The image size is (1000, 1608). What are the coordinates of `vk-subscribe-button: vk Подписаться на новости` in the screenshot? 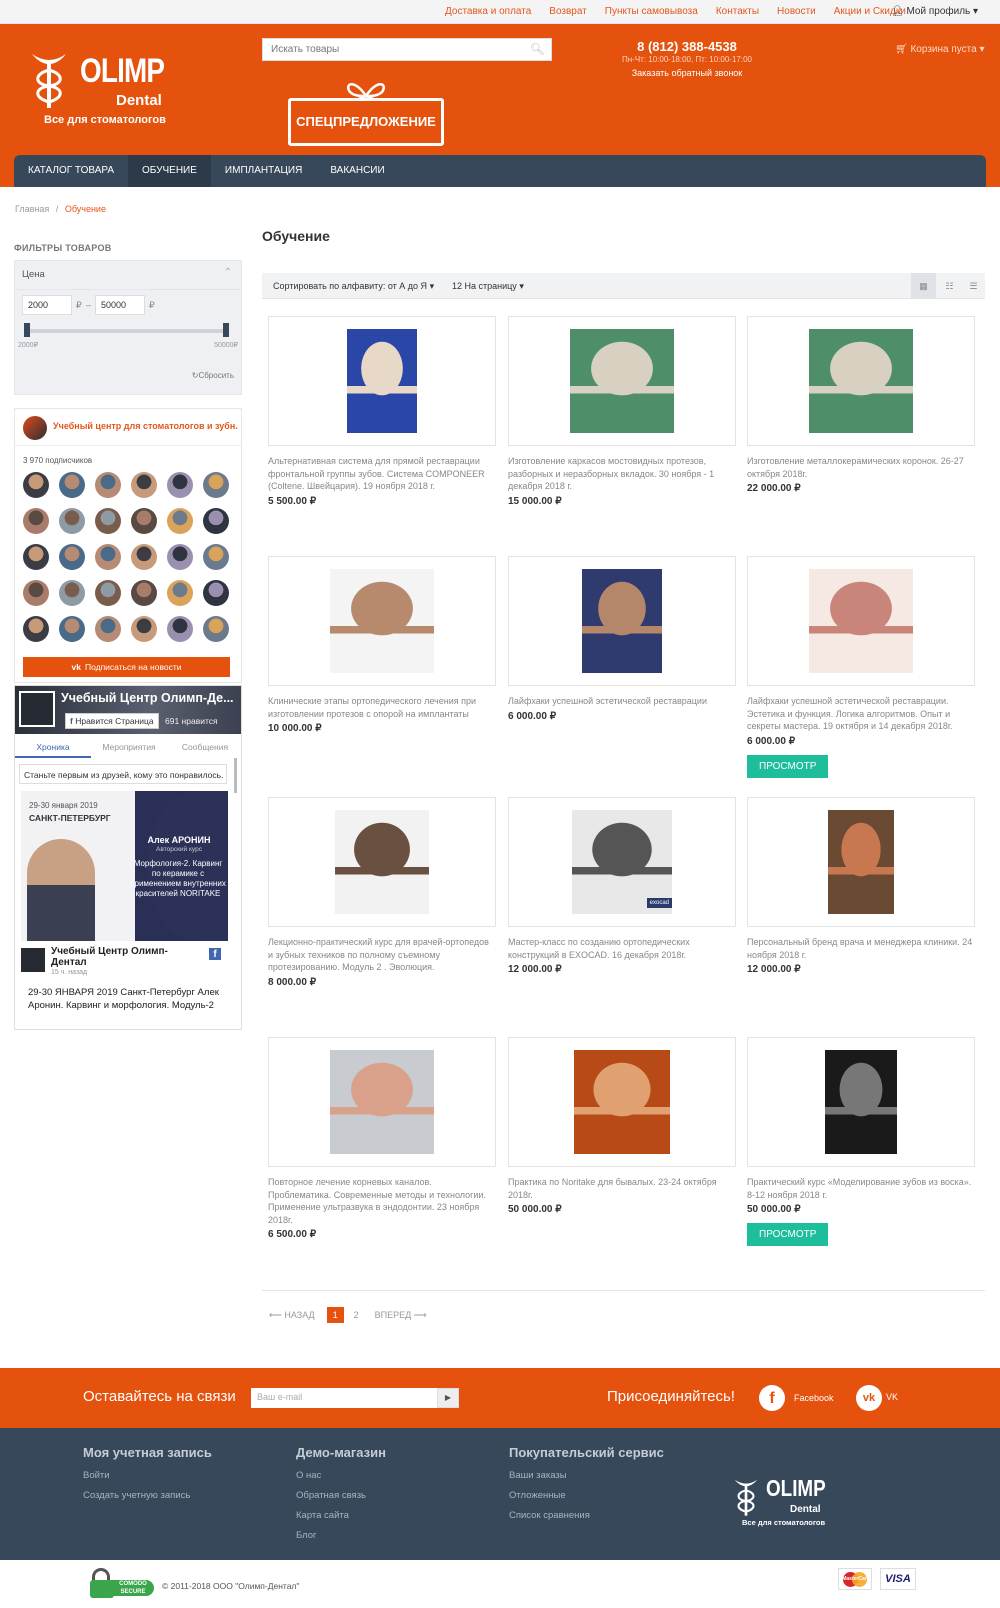 It's located at (126, 667).